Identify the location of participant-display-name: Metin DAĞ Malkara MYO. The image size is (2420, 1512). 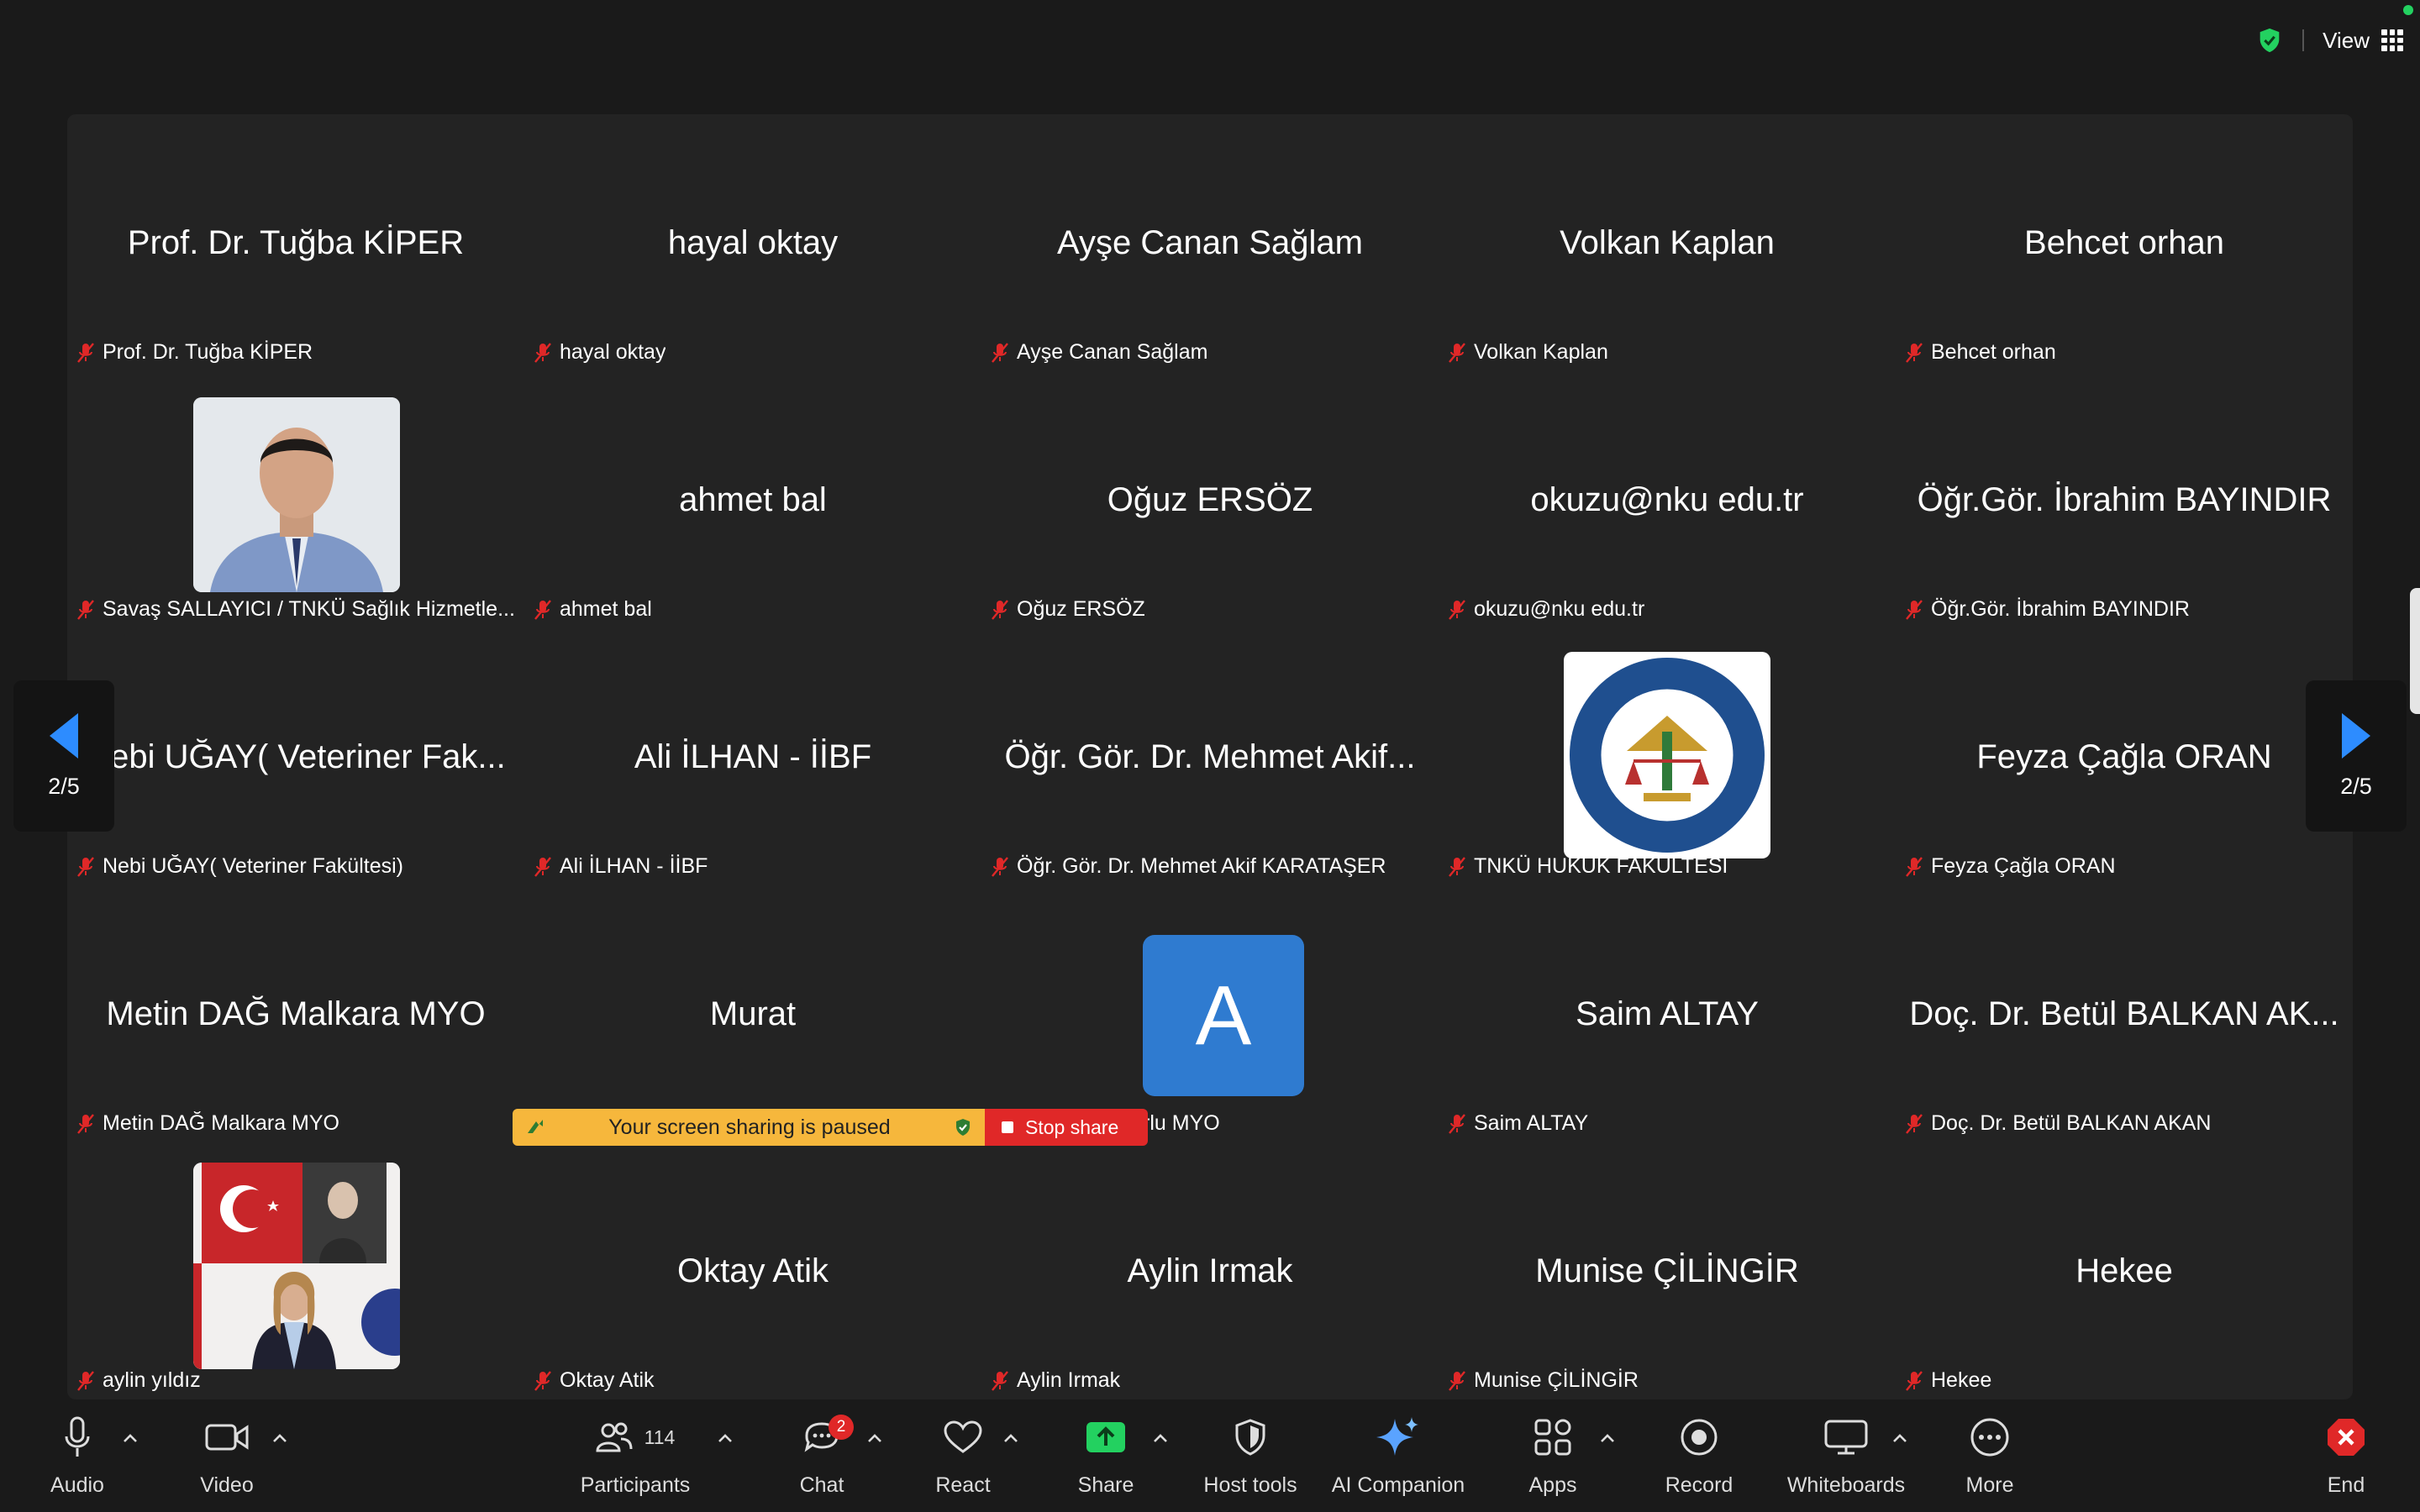
(296, 1013).